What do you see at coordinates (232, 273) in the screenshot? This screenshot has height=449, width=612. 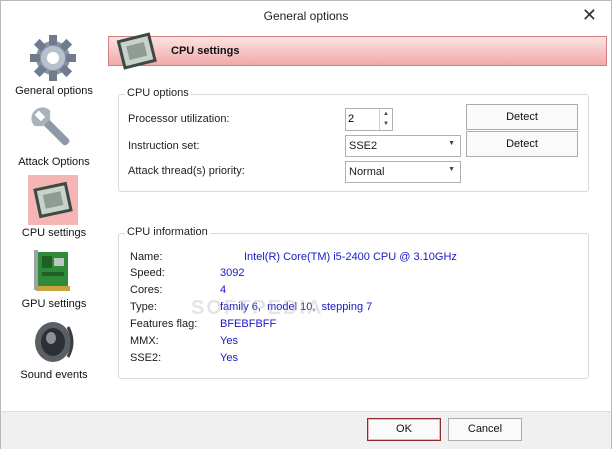 I see `info-value-speed: 3092` at bounding box center [232, 273].